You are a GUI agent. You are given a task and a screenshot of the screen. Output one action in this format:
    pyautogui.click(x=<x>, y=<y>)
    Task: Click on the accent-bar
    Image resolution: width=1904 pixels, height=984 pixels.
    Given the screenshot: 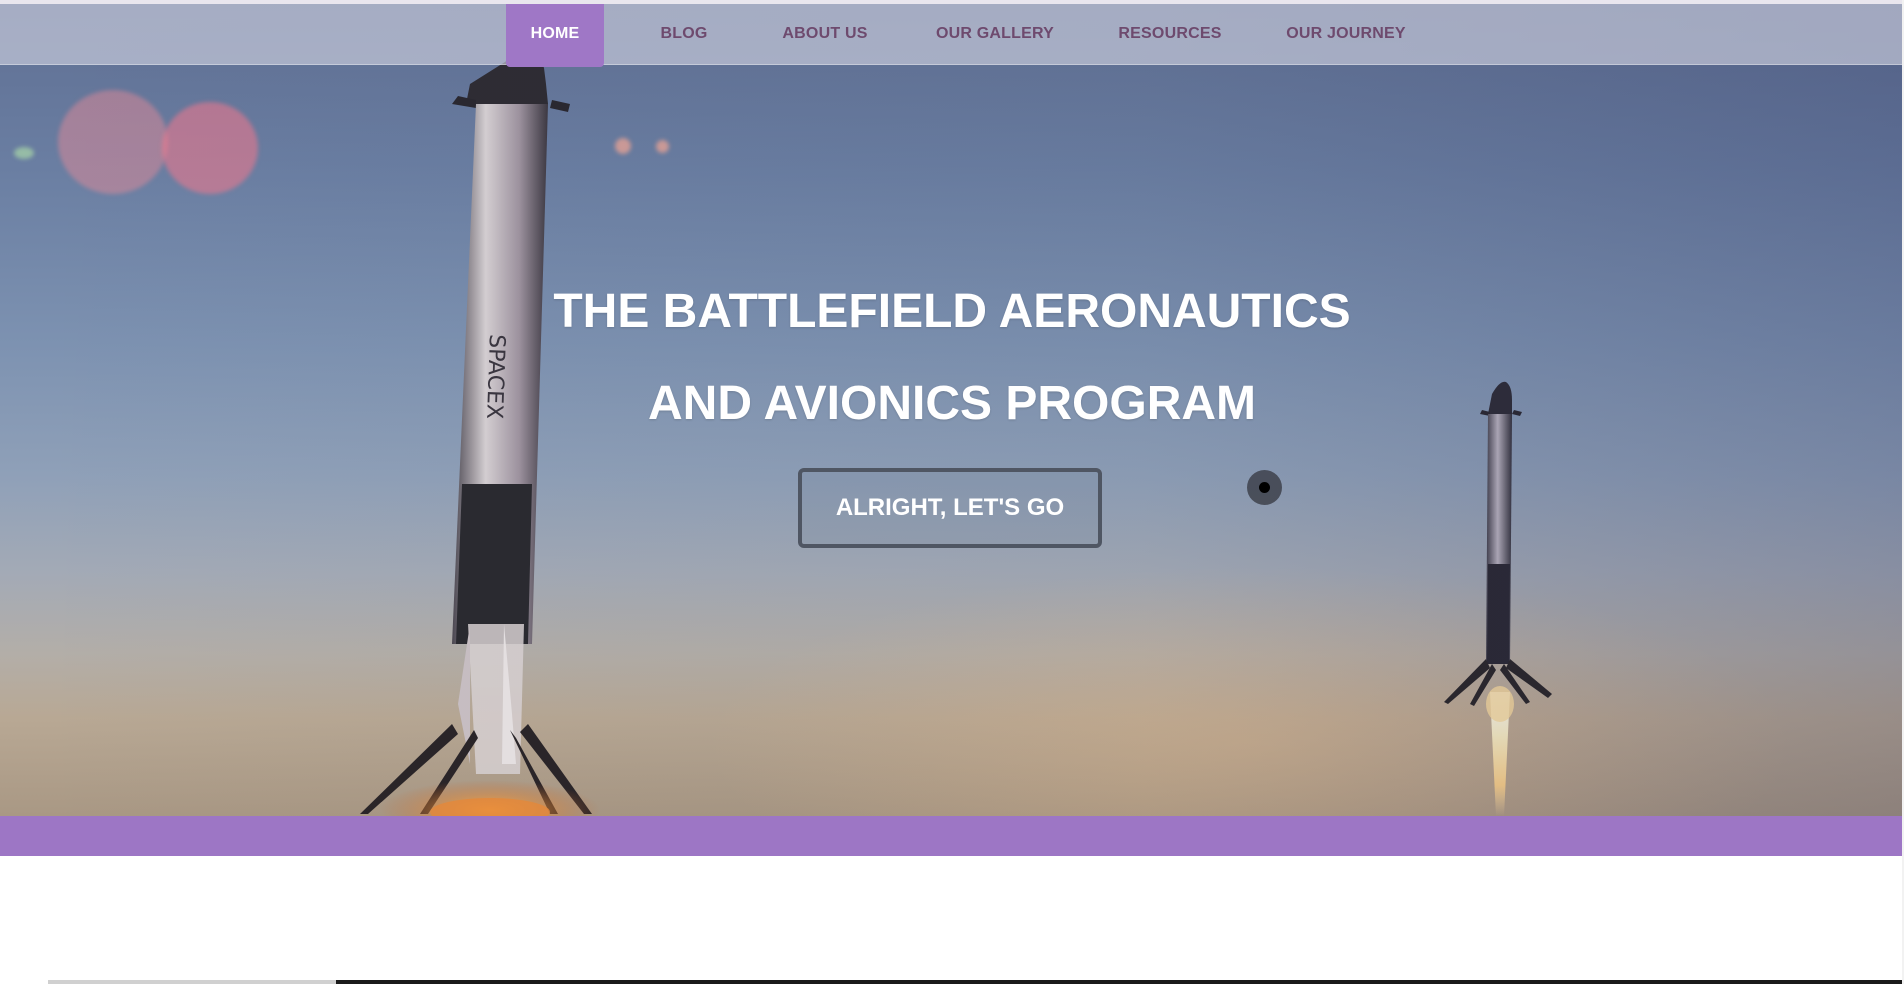 What is the action you would take?
    pyautogui.click(x=952, y=836)
    